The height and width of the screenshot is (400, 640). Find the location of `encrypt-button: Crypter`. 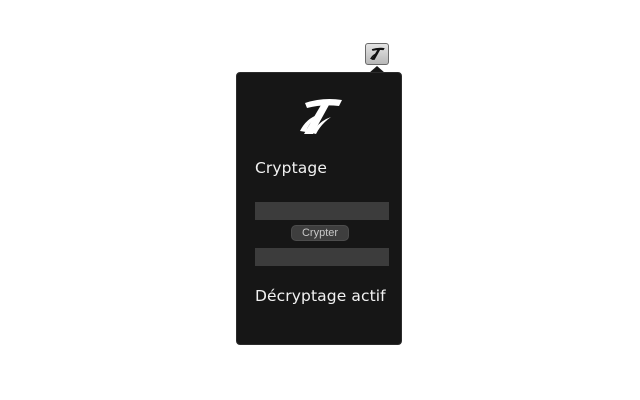

encrypt-button: Crypter is located at coordinates (320, 233).